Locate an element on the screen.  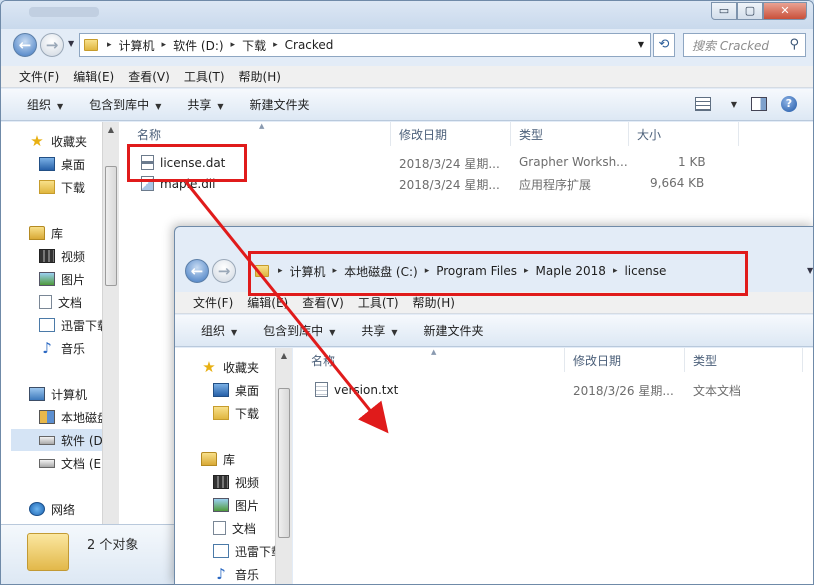
recent-pages-dropdown: ▼ is located at coordinates (71, 43).